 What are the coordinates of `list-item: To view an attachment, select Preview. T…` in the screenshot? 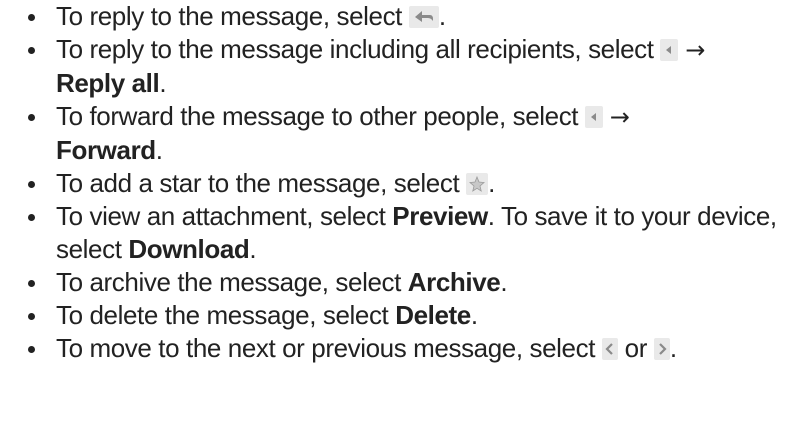 It's located at (415, 233).